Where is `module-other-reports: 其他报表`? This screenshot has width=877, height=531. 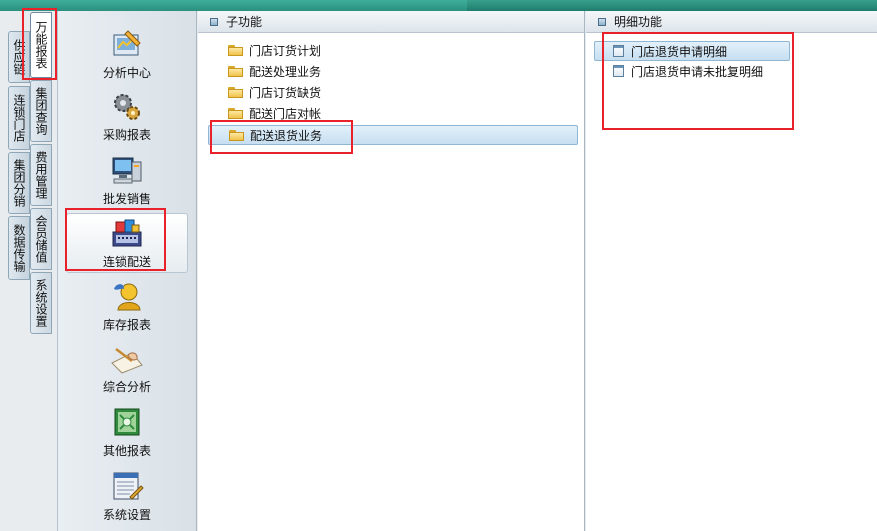
module-other-reports: 其他报表 is located at coordinates (127, 433).